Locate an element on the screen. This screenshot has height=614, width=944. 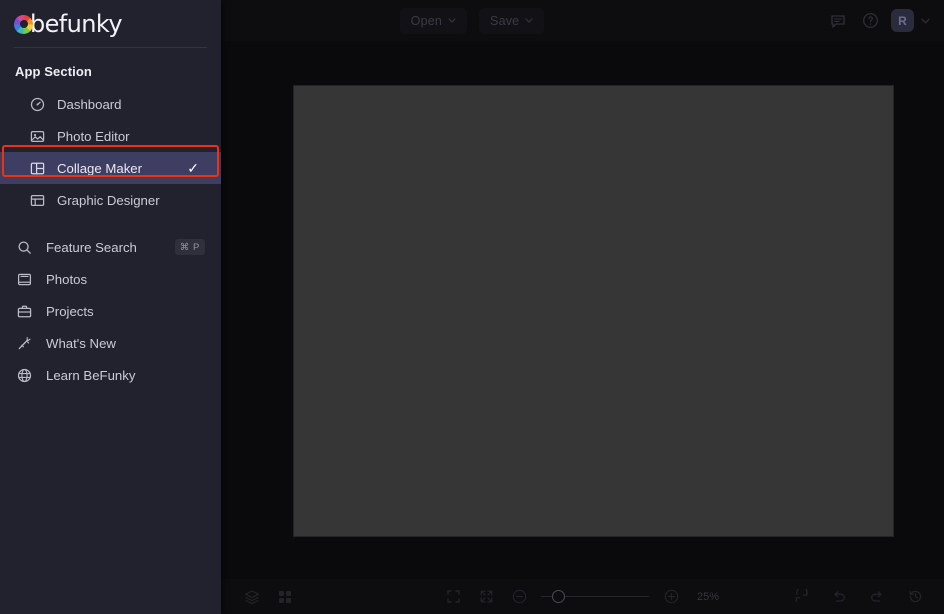
sidebar-item-label: What's New is located at coordinates (81, 343).